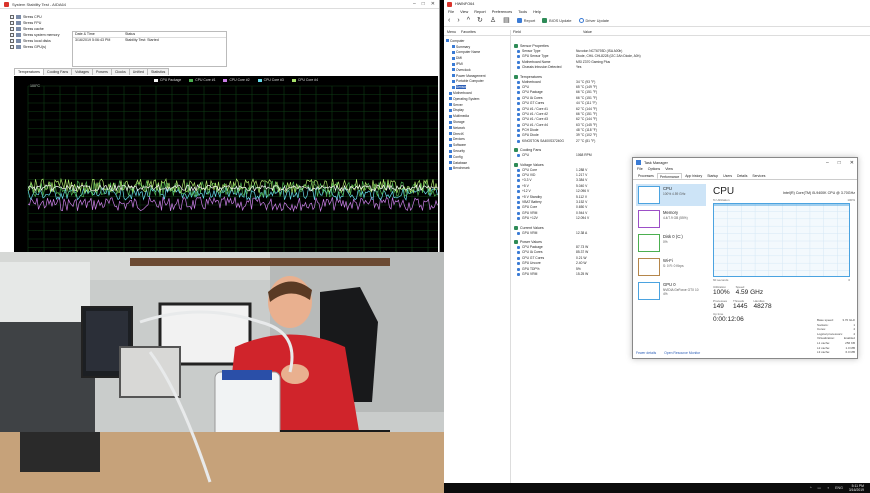 The image size is (870, 493). What do you see at coordinates (519, 20) in the screenshot?
I see `report-icon` at bounding box center [519, 20].